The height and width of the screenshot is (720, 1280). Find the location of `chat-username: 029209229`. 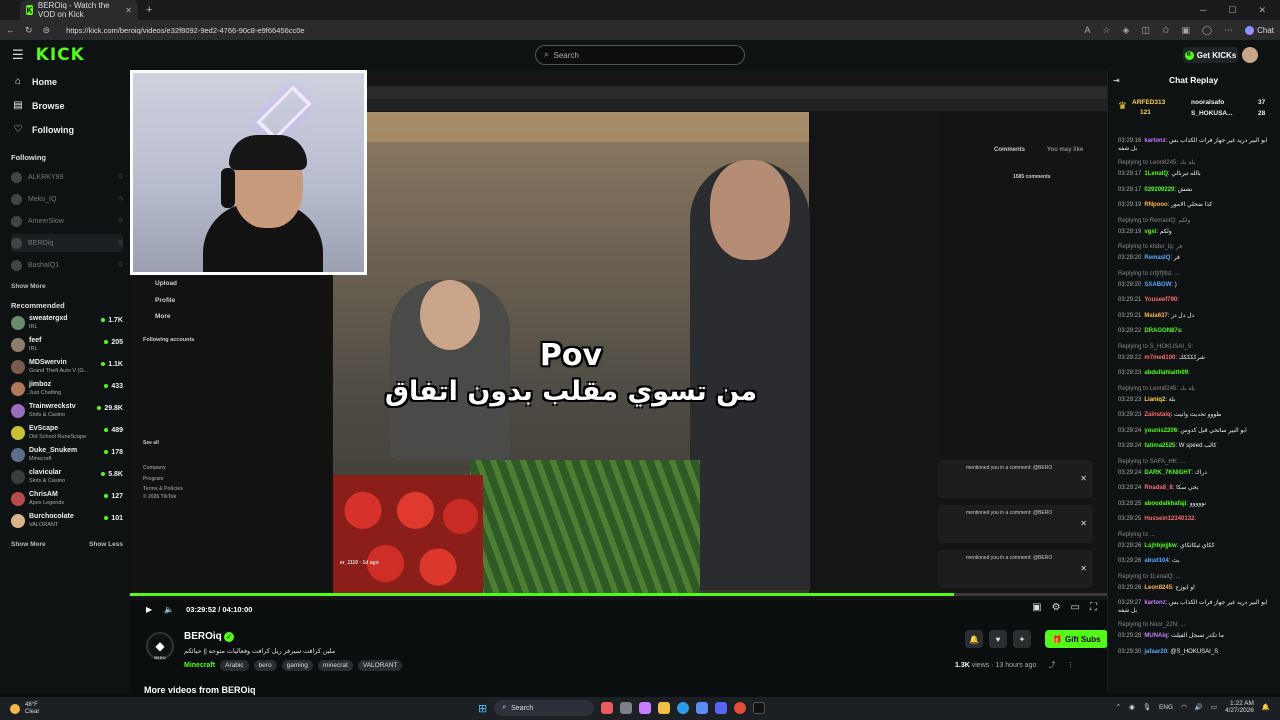

chat-username: 029209229 is located at coordinates (1159, 190).